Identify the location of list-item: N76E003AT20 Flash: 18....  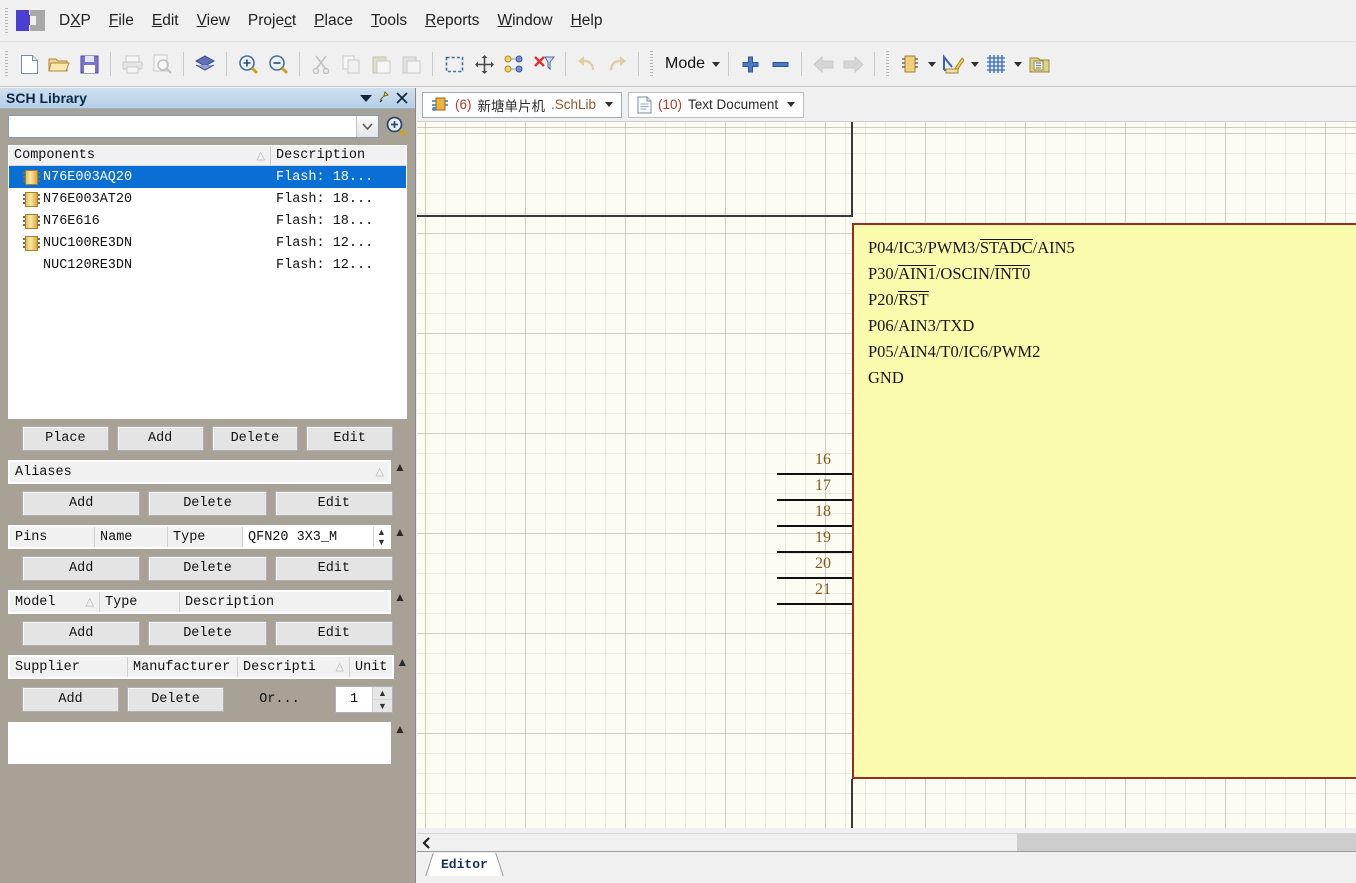
(207, 199).